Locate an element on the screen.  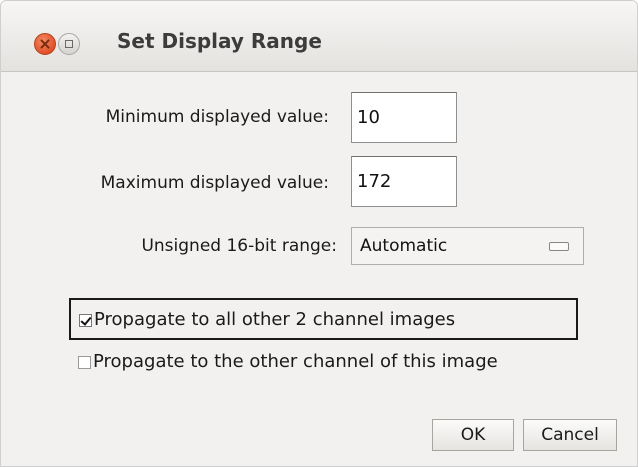
min-value-label: Minimum displayed value: is located at coordinates (217, 117).